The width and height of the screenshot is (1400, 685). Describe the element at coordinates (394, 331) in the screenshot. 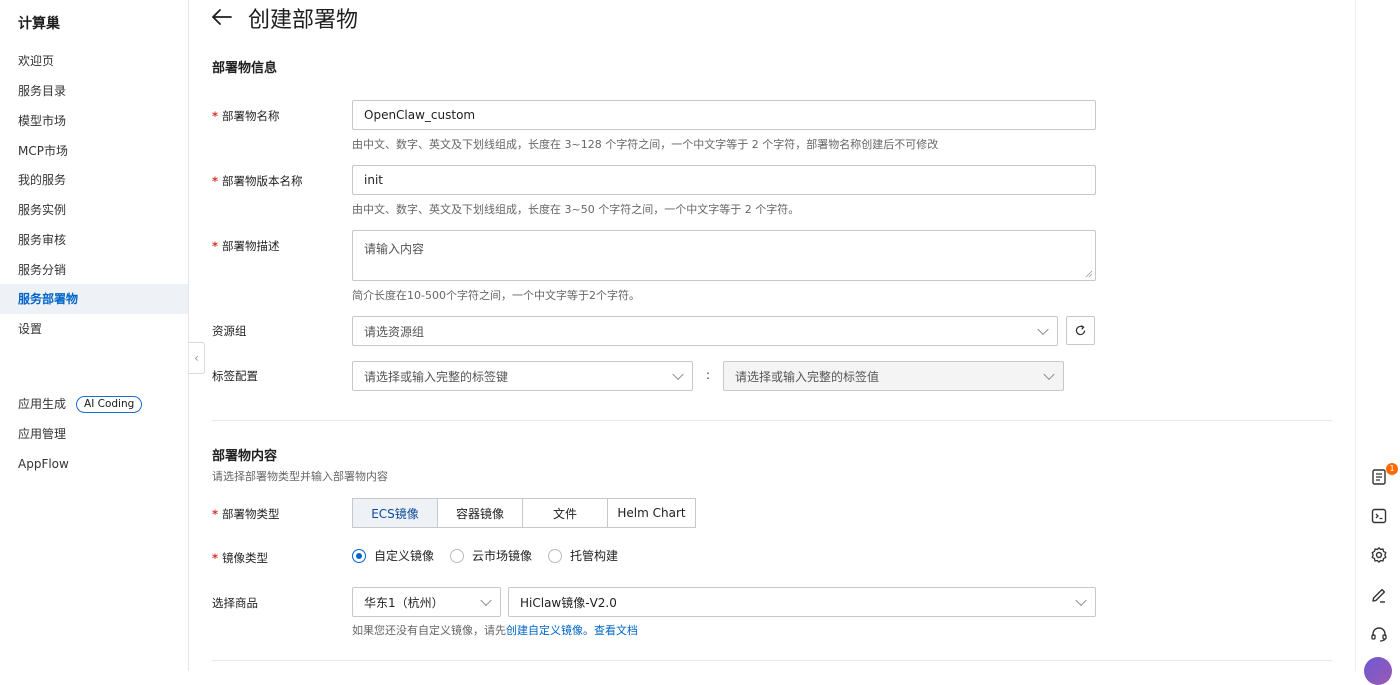

I see `resource-group-placeholder: 请选资源组` at that location.